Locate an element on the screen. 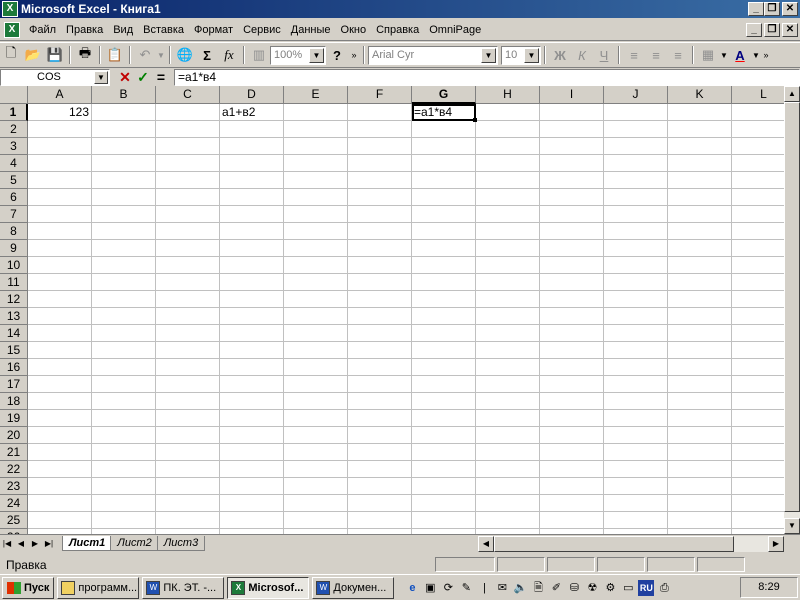 The height and width of the screenshot is (600, 800). align-right-icon: ≡ is located at coordinates (678, 55).